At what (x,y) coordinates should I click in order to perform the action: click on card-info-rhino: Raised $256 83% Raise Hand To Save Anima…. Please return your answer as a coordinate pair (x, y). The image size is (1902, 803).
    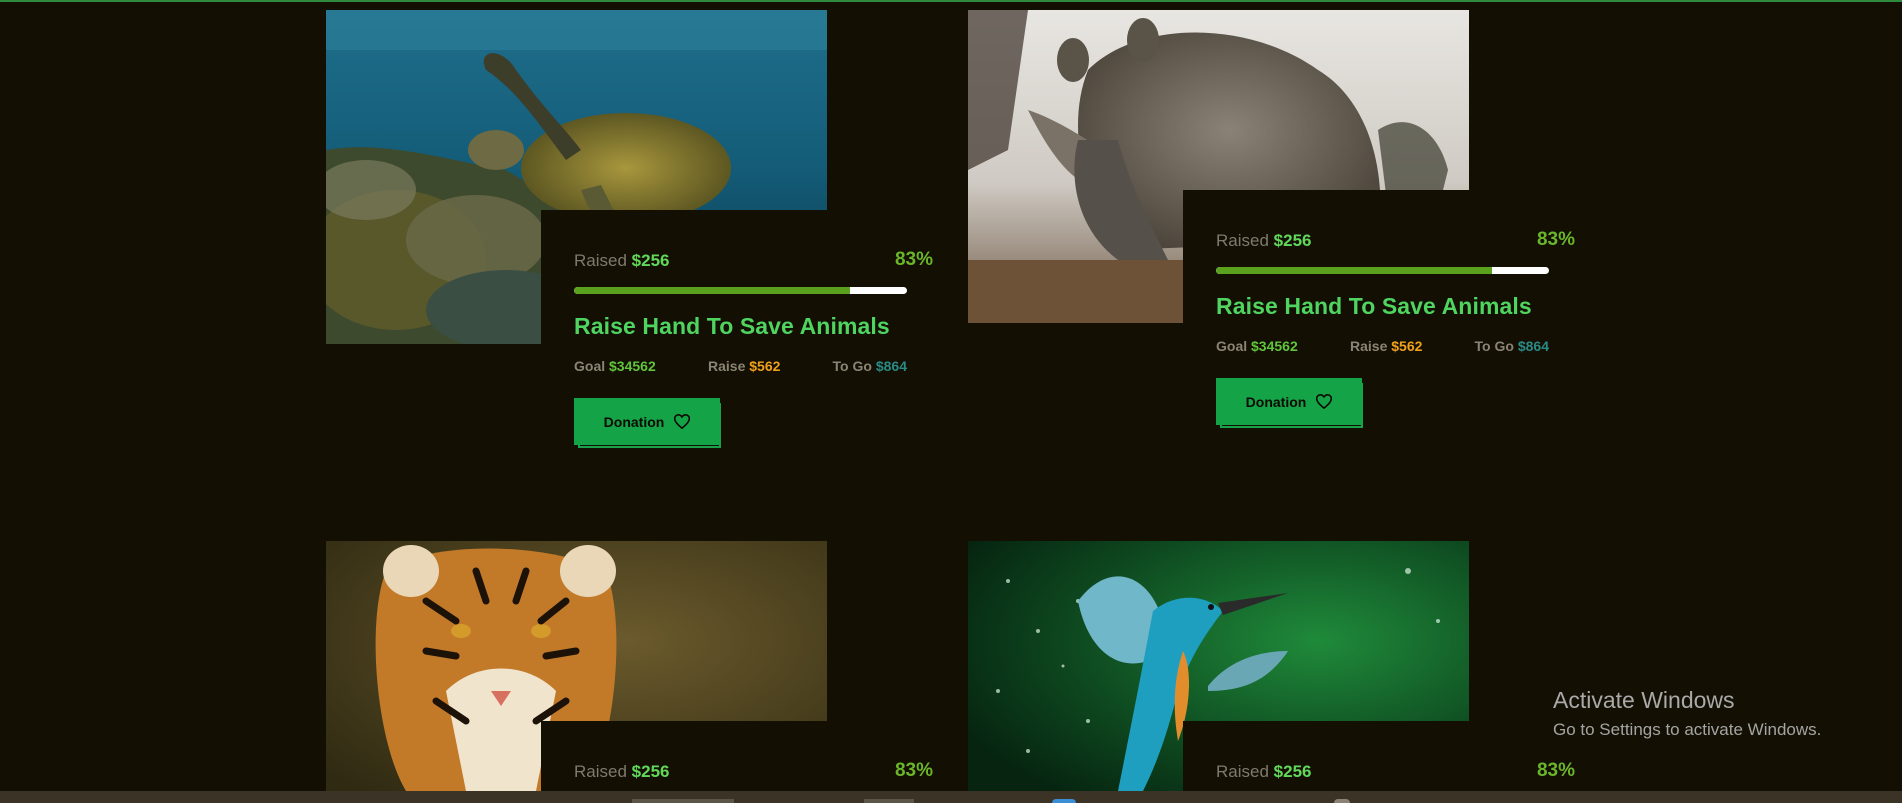
    Looking at the image, I should click on (1395, 325).